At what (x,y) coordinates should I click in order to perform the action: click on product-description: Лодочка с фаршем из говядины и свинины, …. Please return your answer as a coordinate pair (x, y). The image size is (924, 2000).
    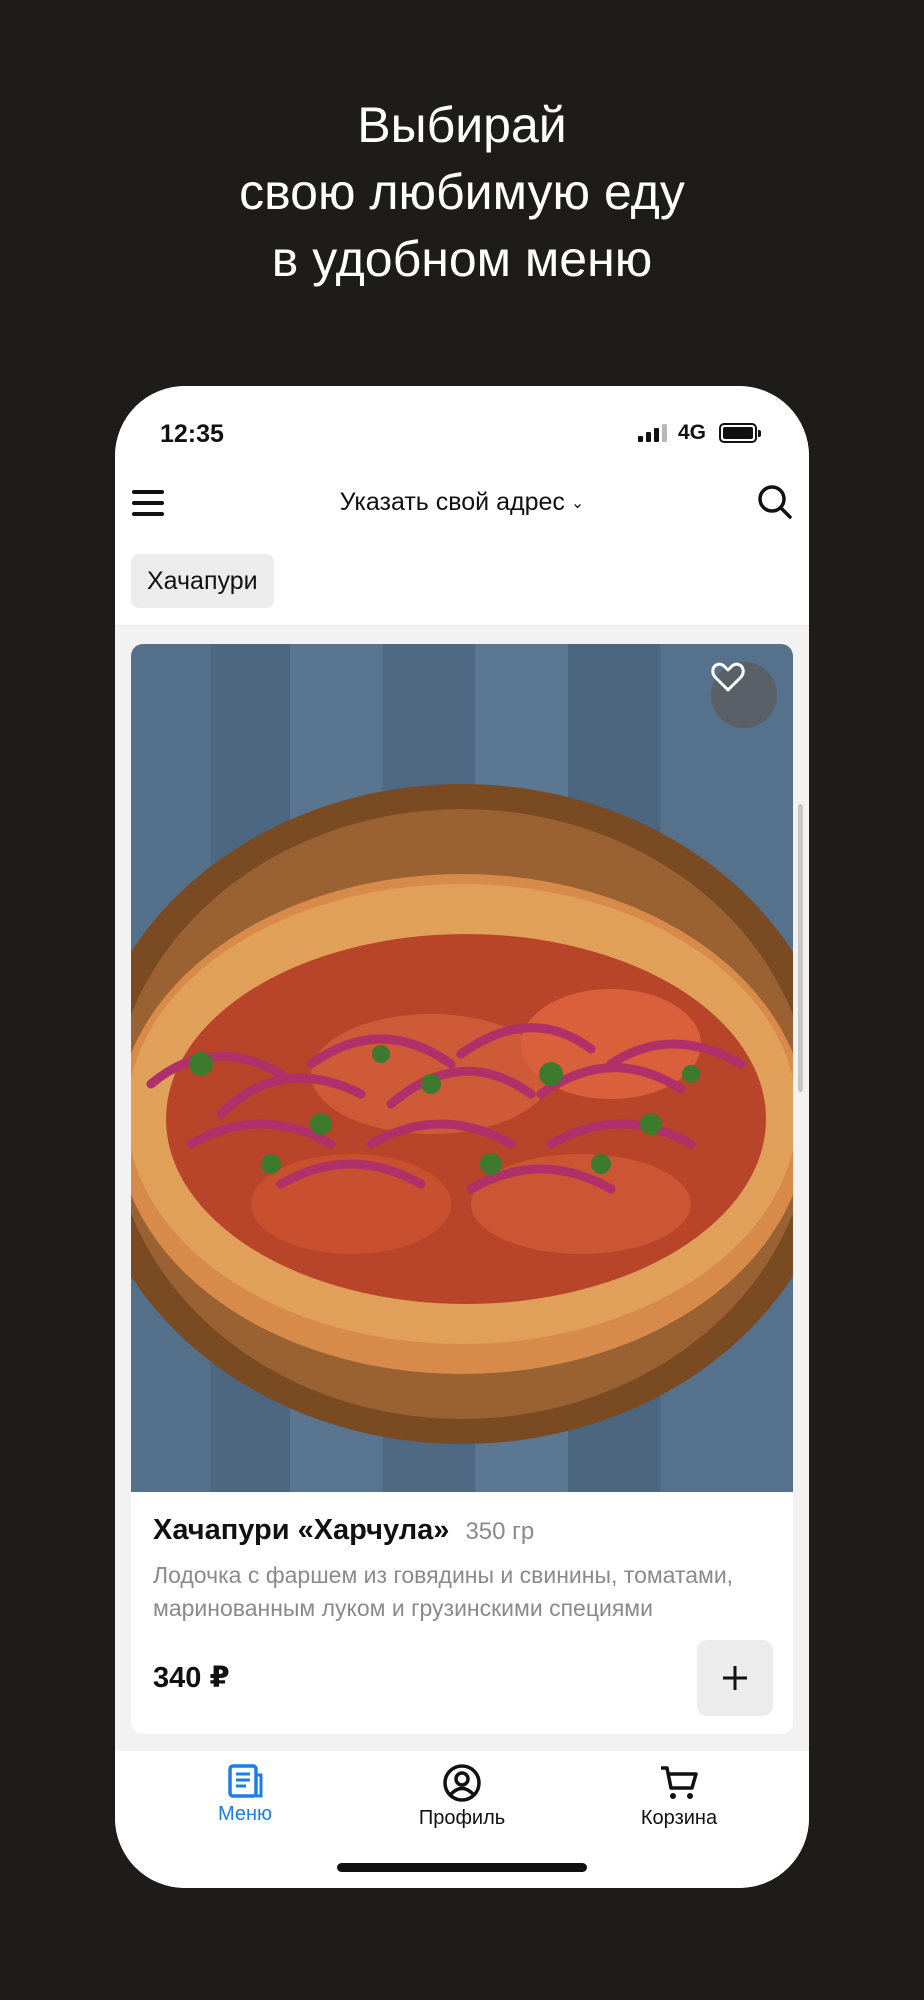
    Looking at the image, I should click on (443, 1591).